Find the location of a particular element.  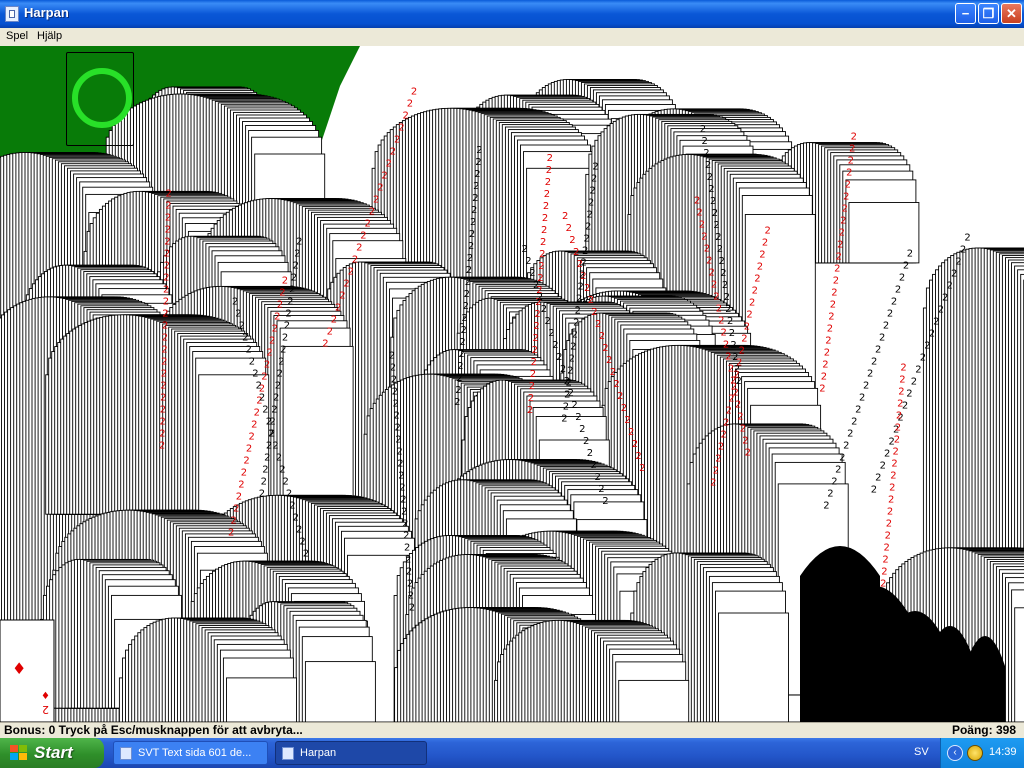

app-icon is located at coordinates (12, 14).